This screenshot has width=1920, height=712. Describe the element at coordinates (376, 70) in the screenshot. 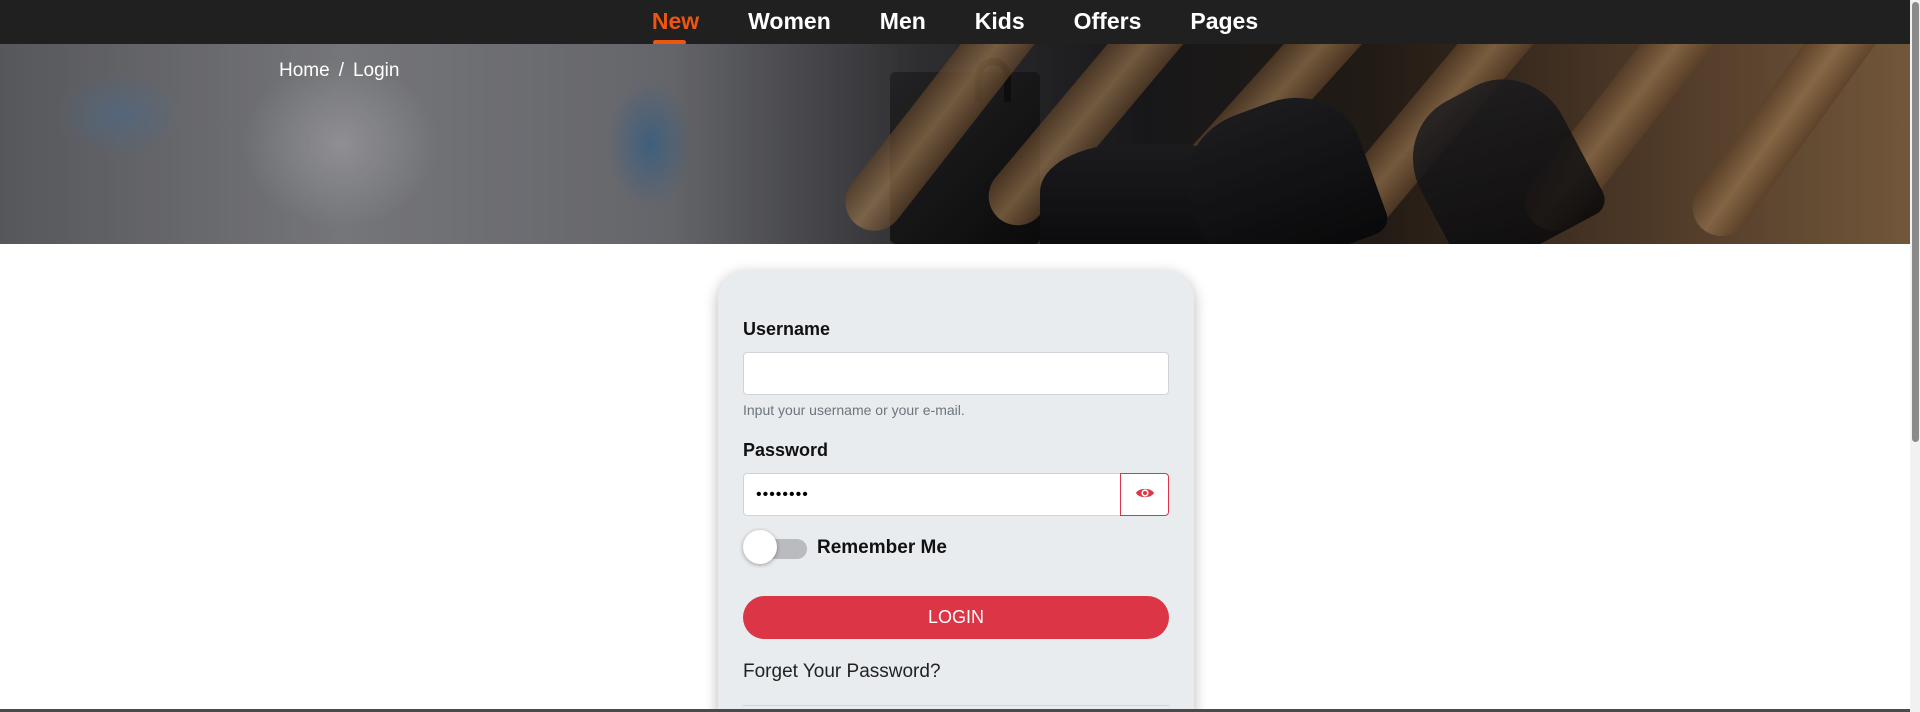

I see `breadcrumb-current: Login` at that location.